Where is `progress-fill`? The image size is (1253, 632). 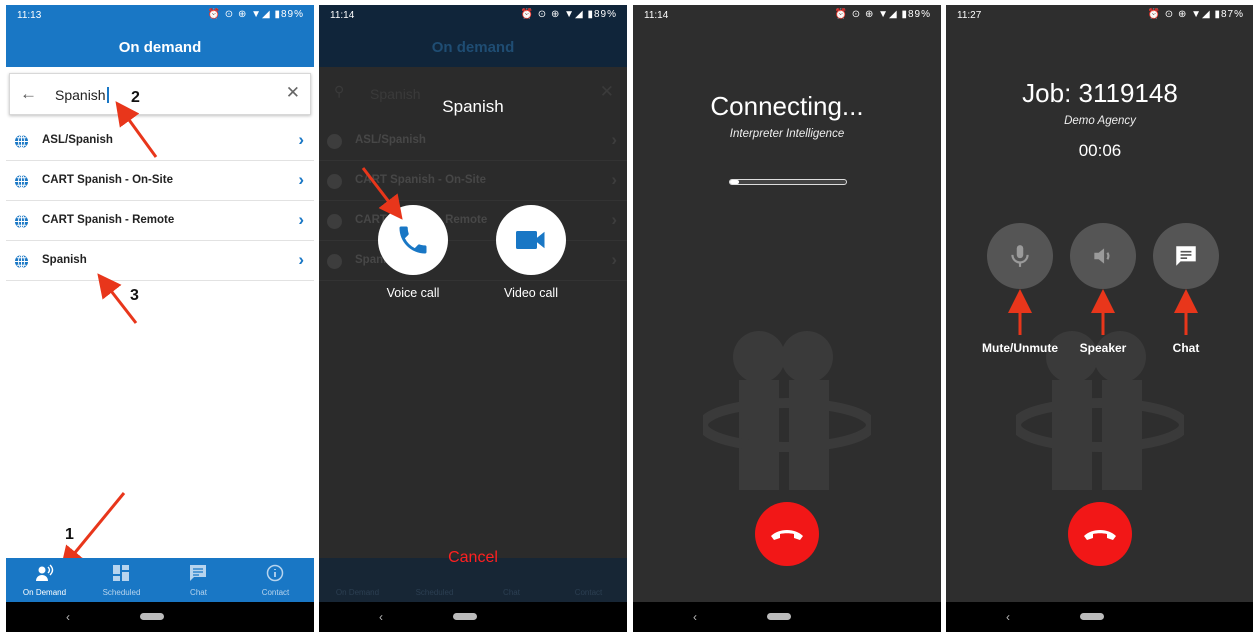 progress-fill is located at coordinates (735, 182).